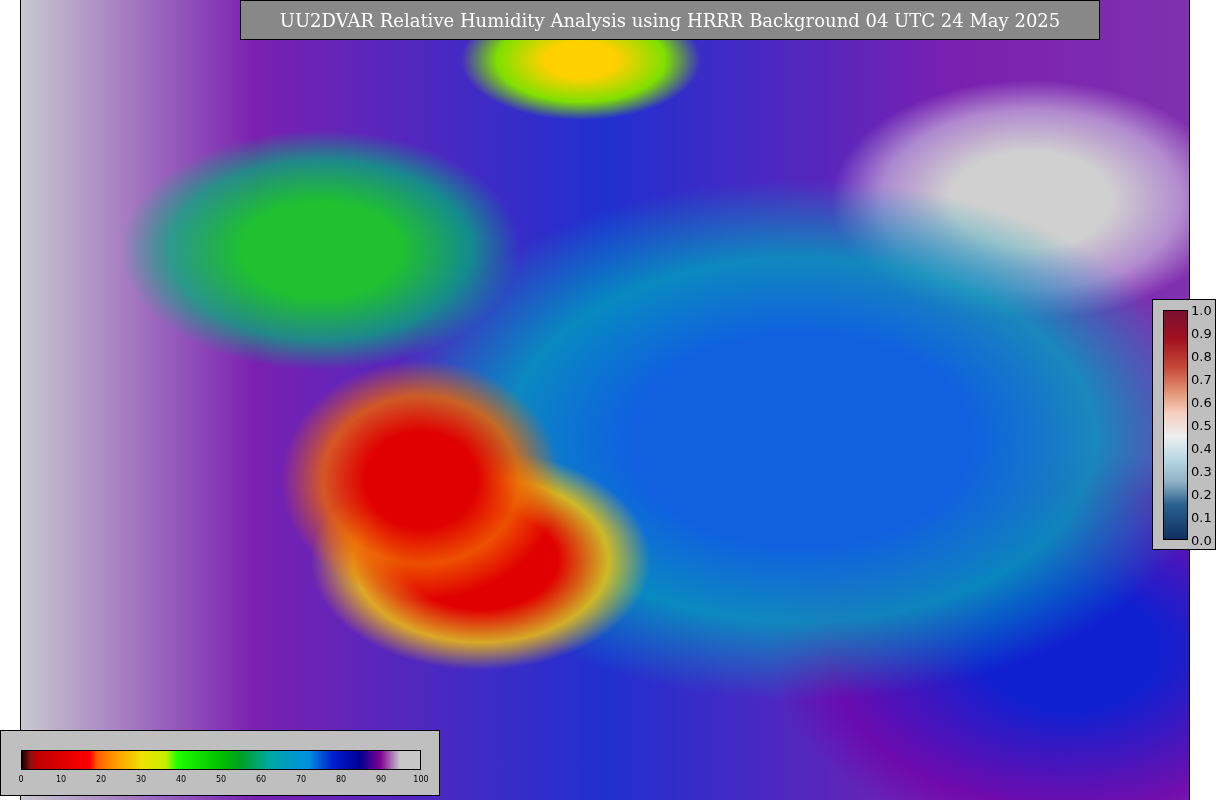  Describe the element at coordinates (1201, 494) in the screenshot. I see `colorbar-tick-label: 0.2` at that location.